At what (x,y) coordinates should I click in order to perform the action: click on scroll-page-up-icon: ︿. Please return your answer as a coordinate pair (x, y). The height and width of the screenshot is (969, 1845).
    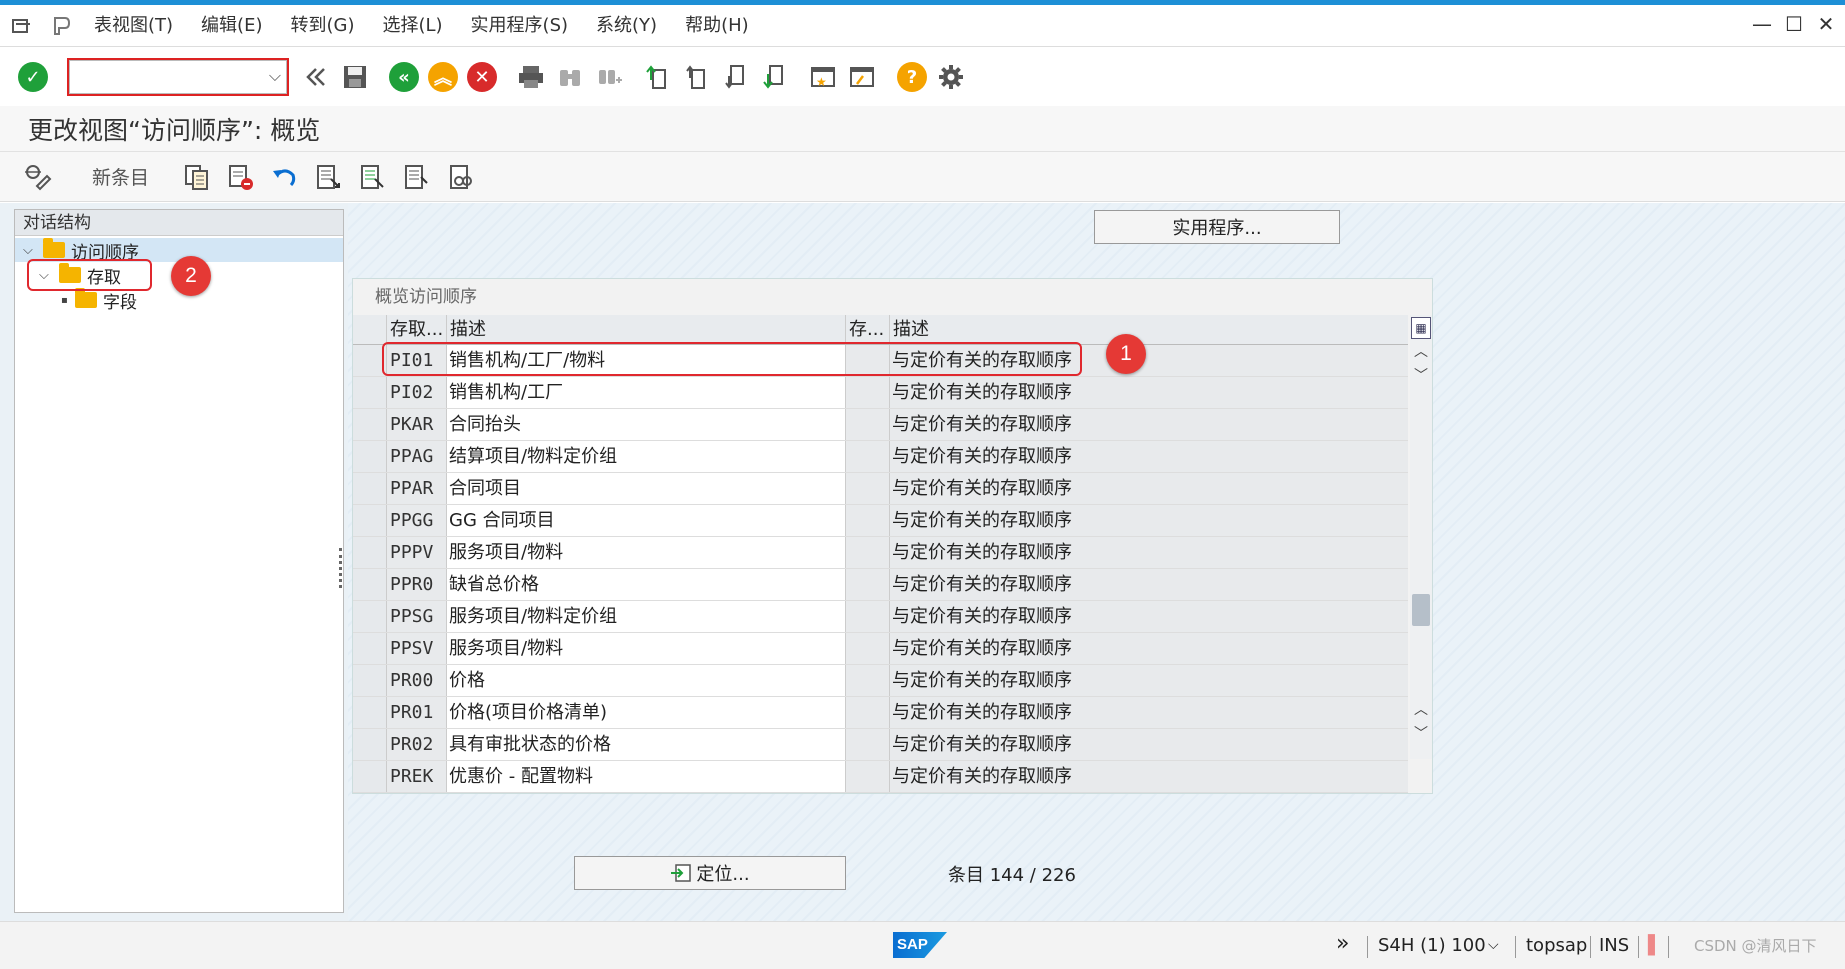
    Looking at the image, I should click on (1421, 709).